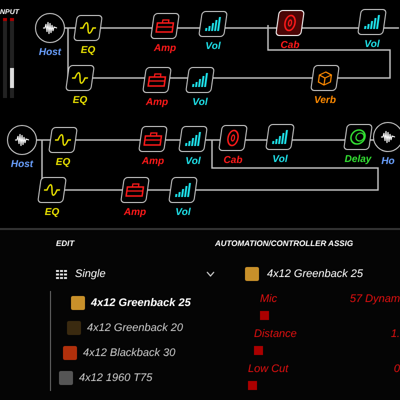  Describe the element at coordinates (315, 274) in the screenshot. I see `block-name: 4x12 Greenback 25` at that location.